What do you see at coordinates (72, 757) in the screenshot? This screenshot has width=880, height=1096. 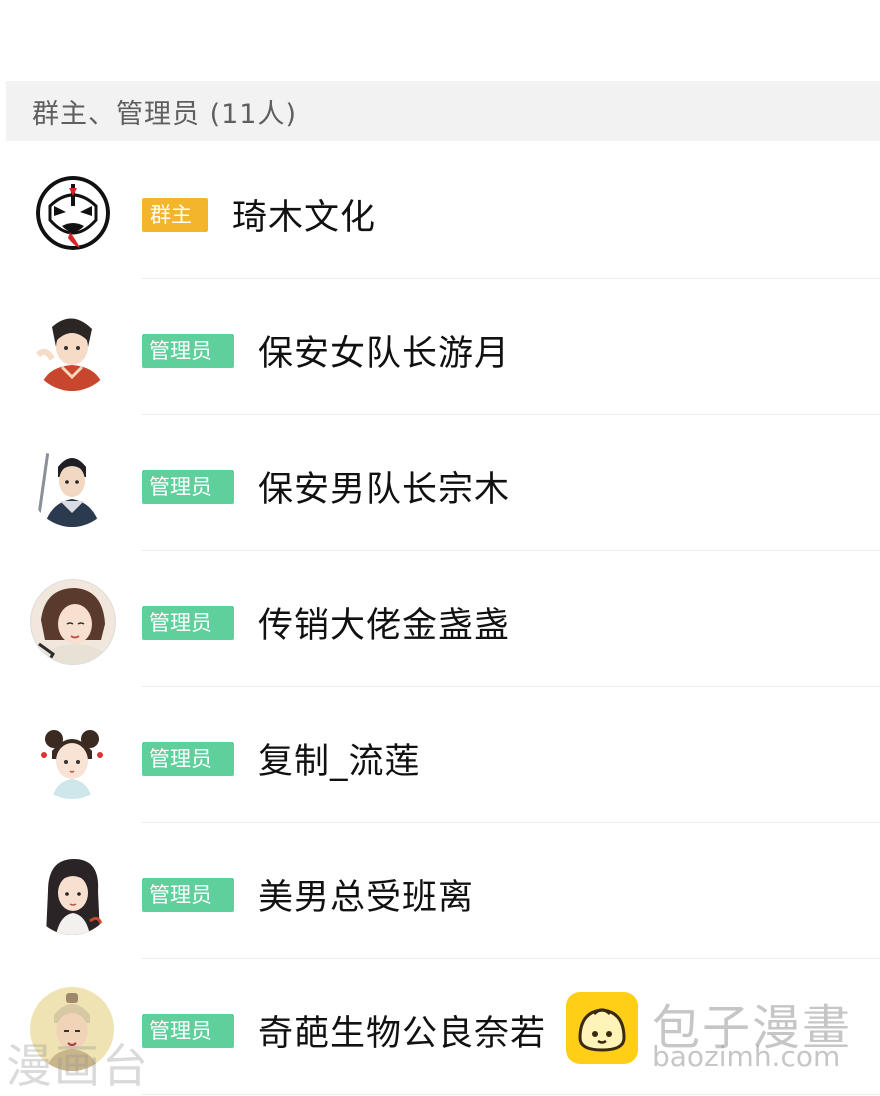 I see `girl-buns-avatar` at bounding box center [72, 757].